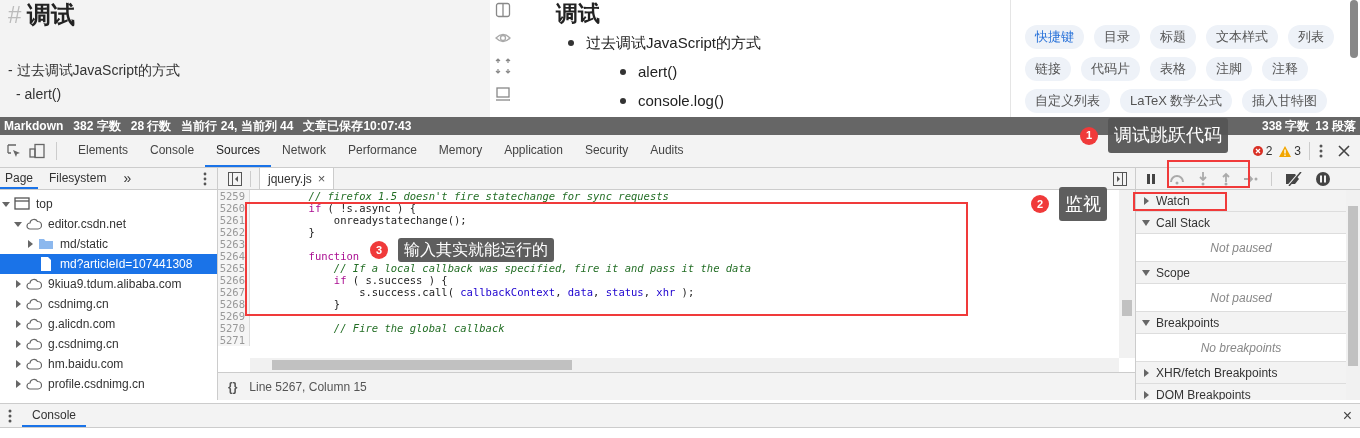 Image resolution: width=1360 pixels, height=438 pixels. What do you see at coordinates (1241, 323) in the screenshot?
I see `pane-header: Breakpoints` at bounding box center [1241, 323].